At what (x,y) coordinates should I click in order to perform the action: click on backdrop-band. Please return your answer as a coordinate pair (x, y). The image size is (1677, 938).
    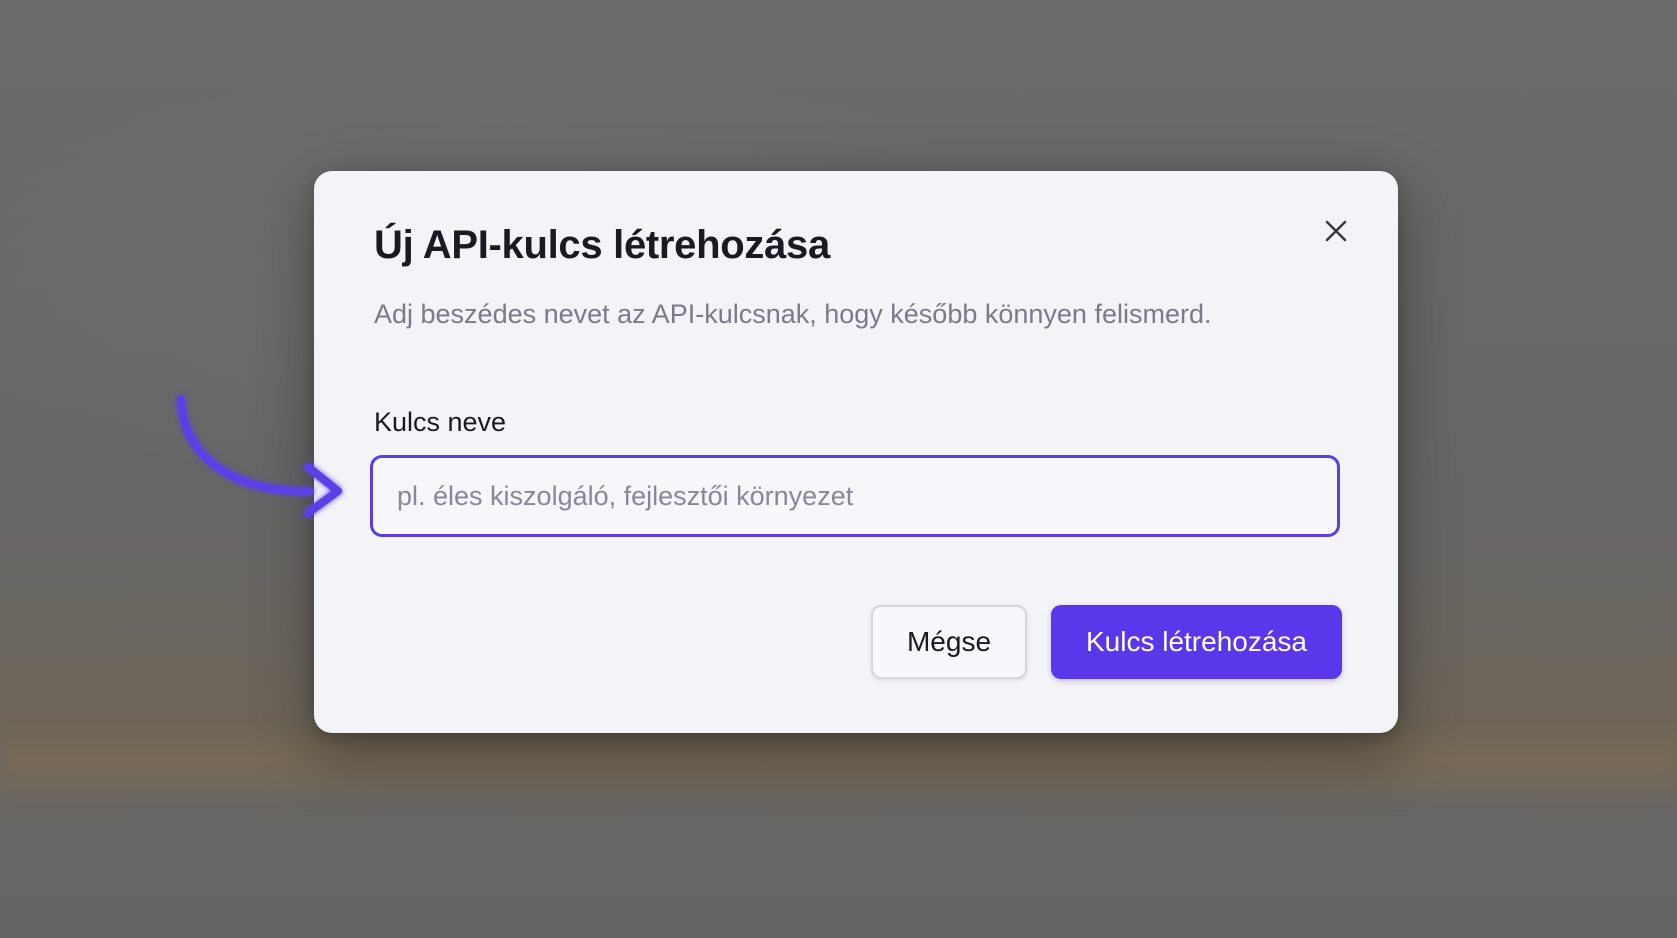
    Looking at the image, I should click on (838, 765).